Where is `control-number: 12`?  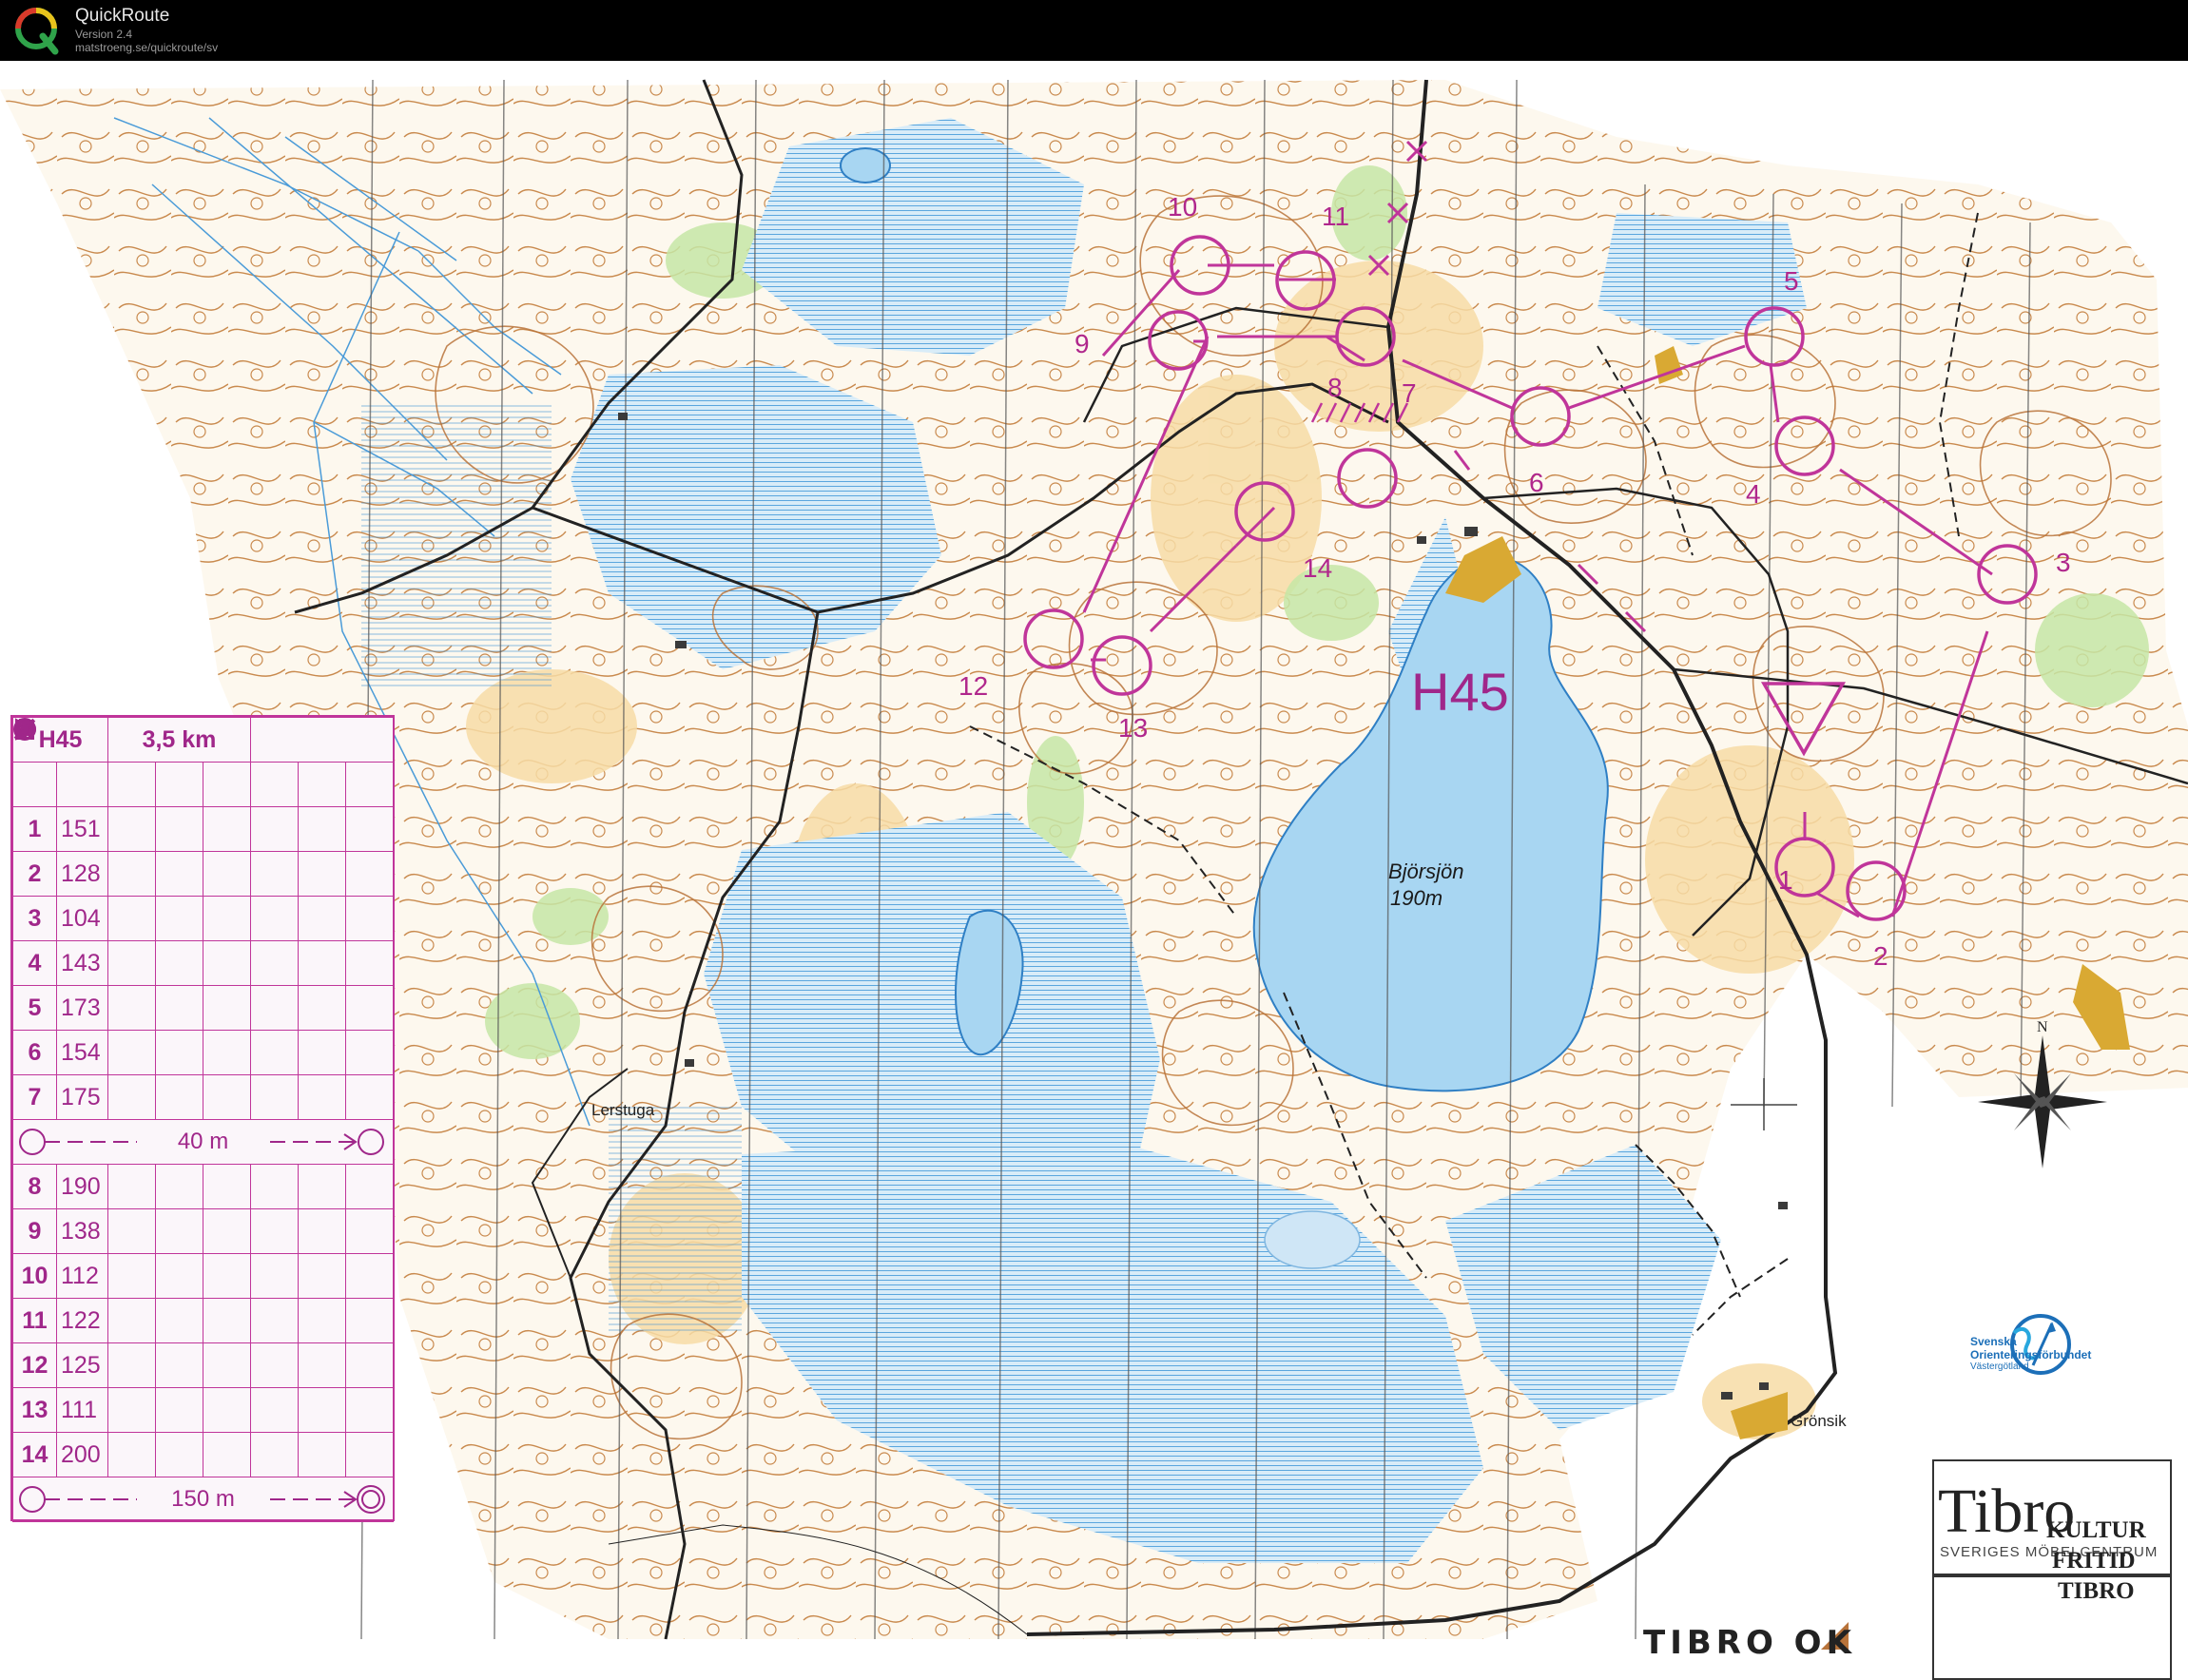 control-number: 12 is located at coordinates (34, 1365).